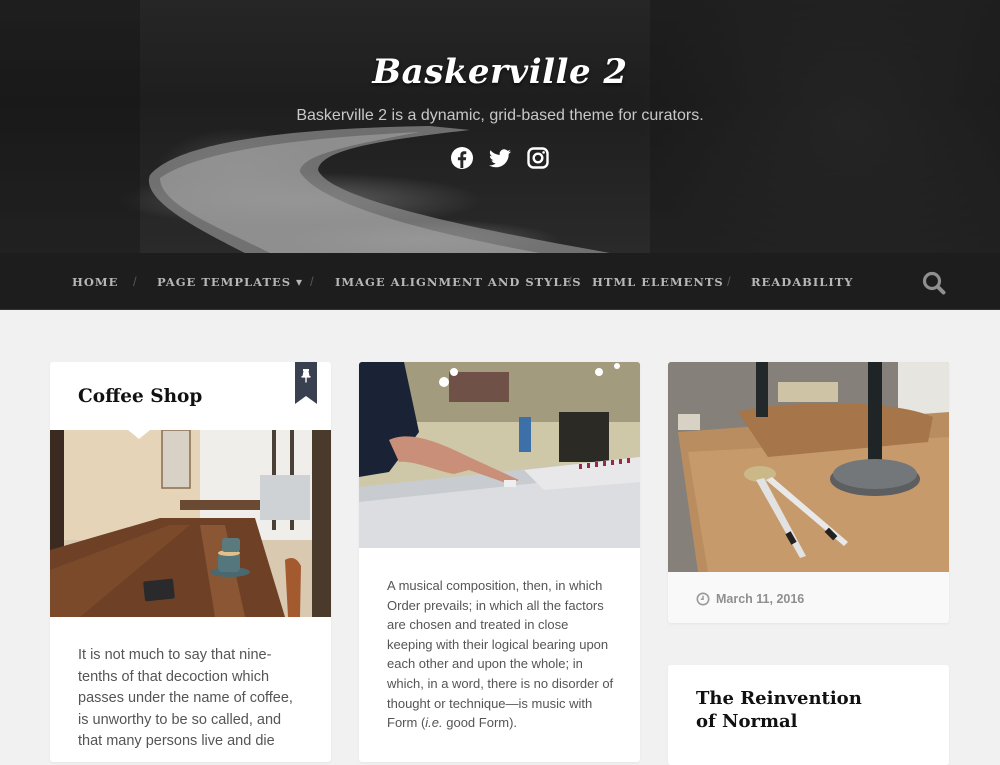 This screenshot has width=1000, height=765. I want to click on post-date-text: March 11, 2016, so click(760, 599).